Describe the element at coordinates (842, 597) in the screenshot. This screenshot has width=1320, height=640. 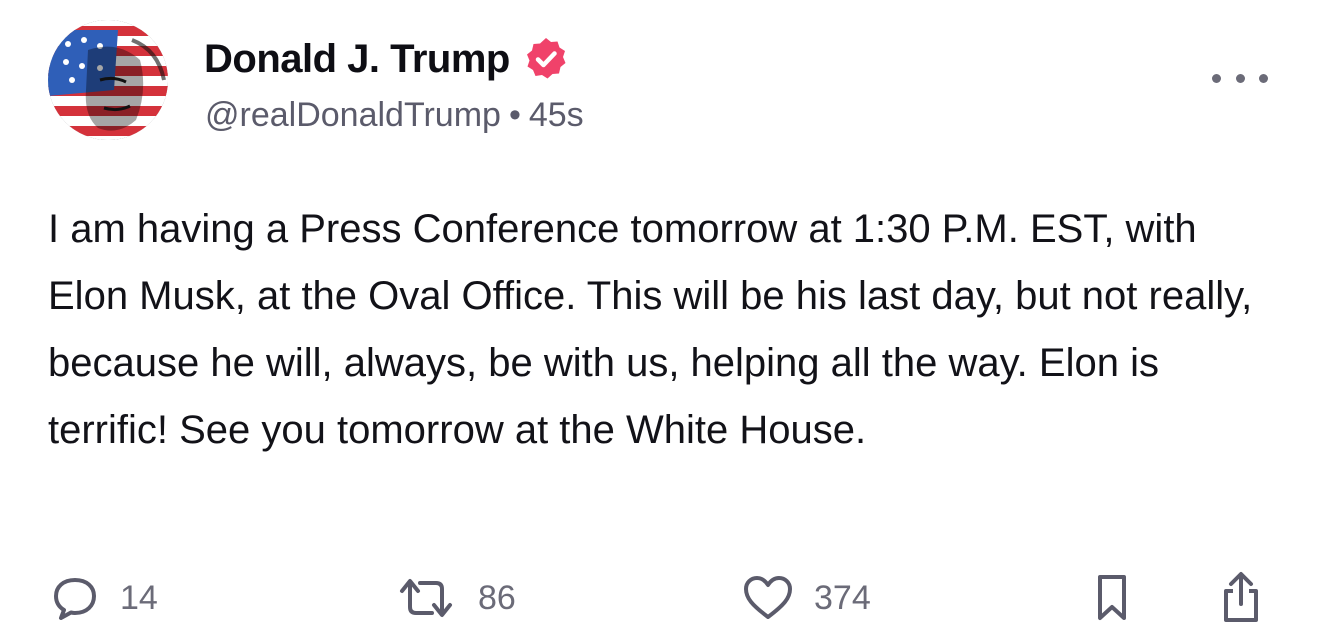
I see `like-count: 374` at that location.